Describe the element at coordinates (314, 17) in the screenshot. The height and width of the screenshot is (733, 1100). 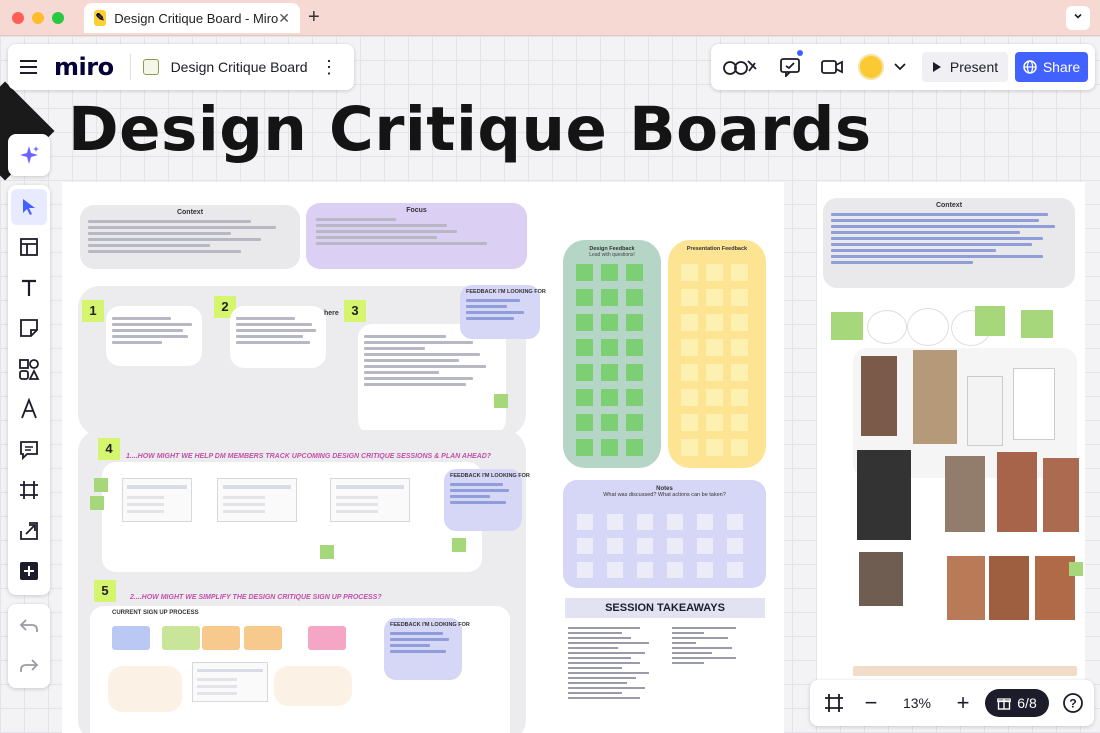
I see `new-tab-button: +` at that location.